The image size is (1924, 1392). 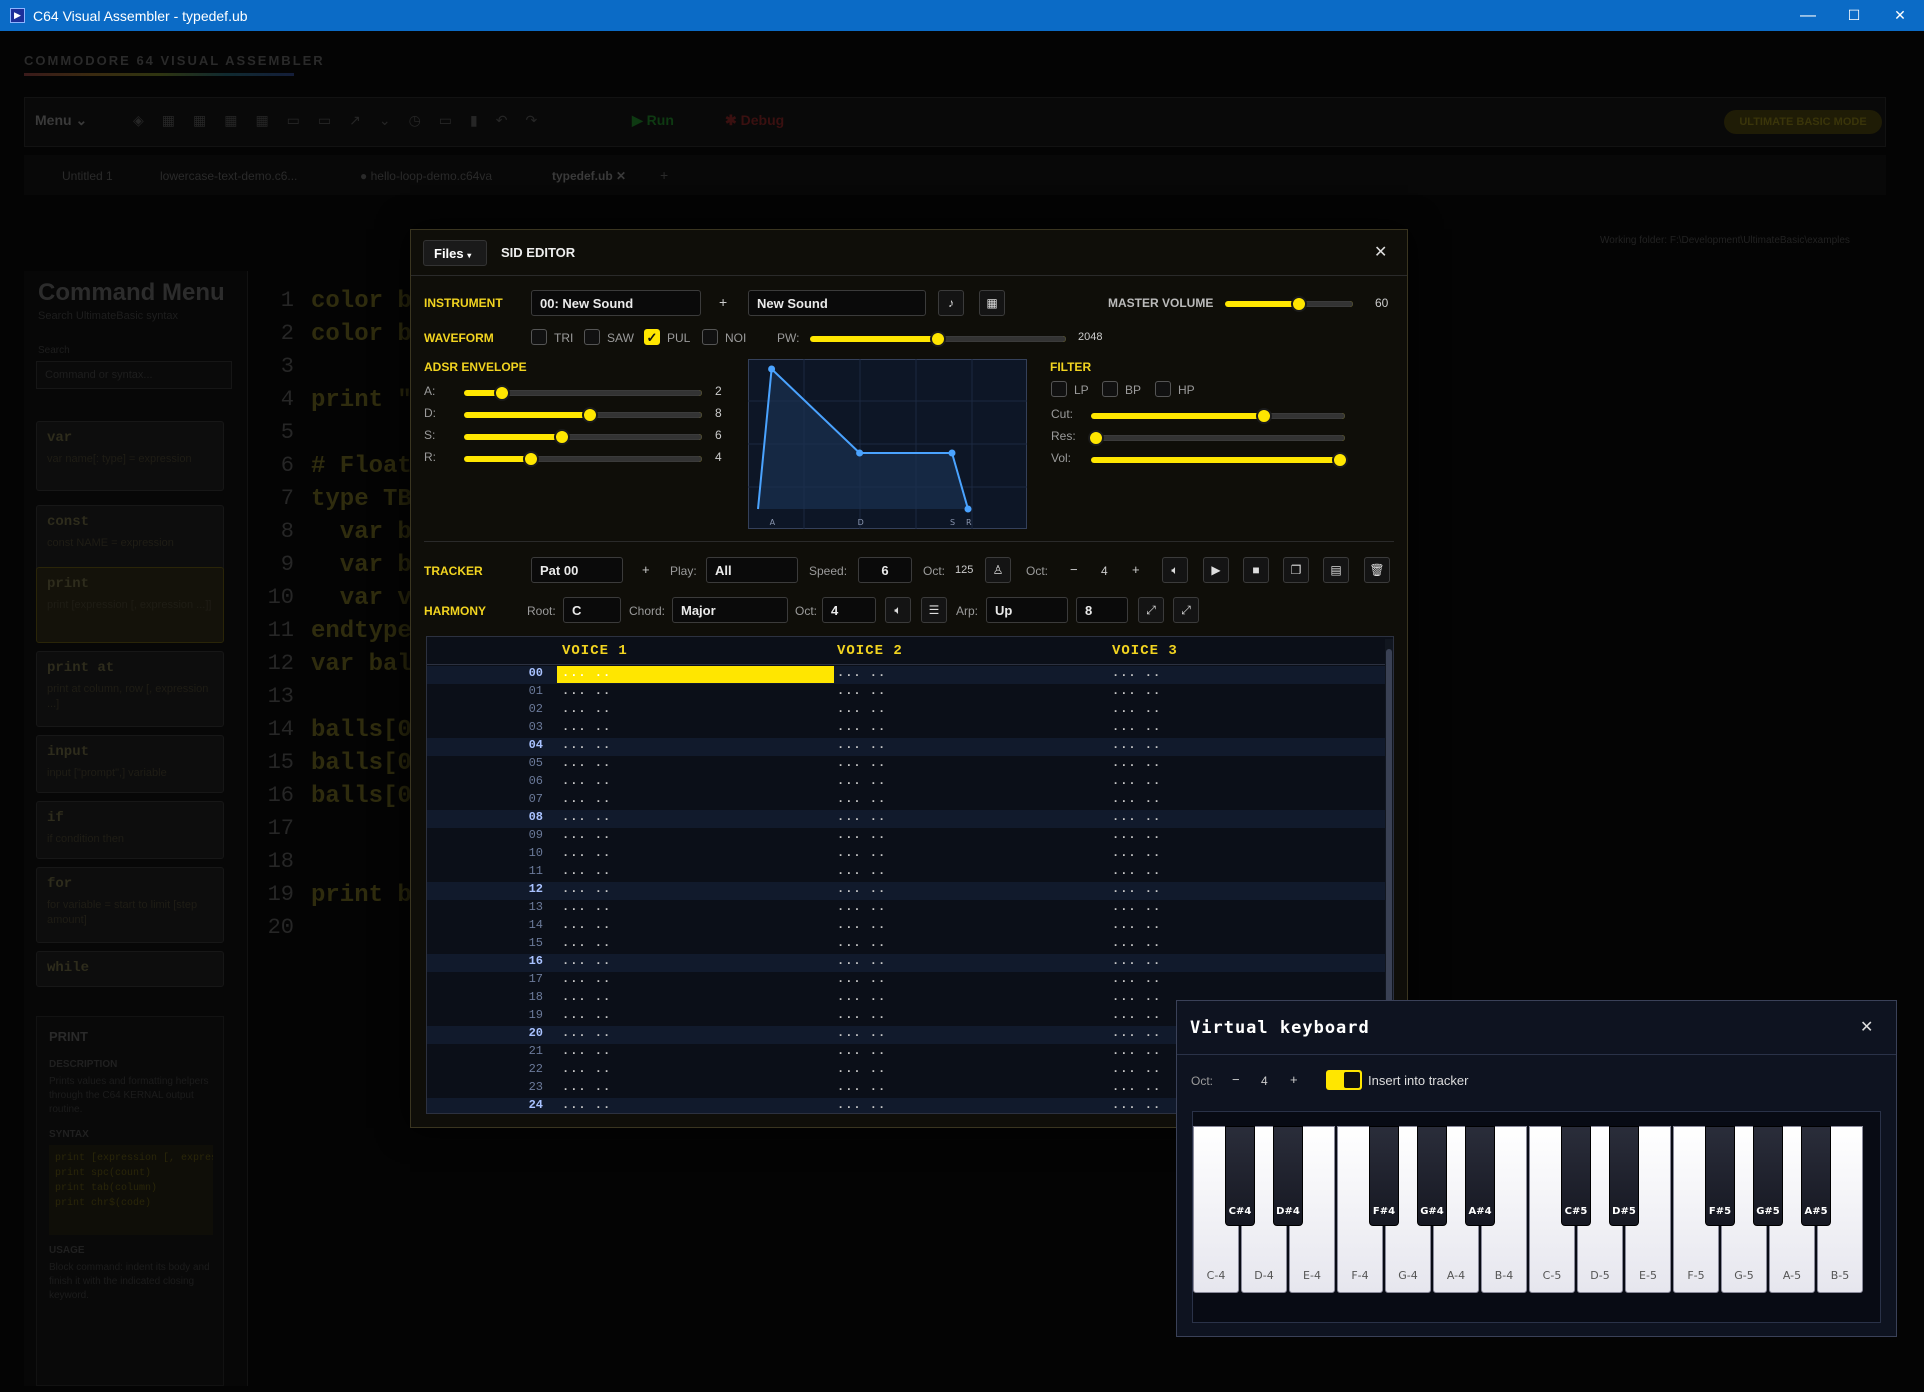 What do you see at coordinates (992, 303) in the screenshot?
I see `keyboard-icon-button: ▦` at bounding box center [992, 303].